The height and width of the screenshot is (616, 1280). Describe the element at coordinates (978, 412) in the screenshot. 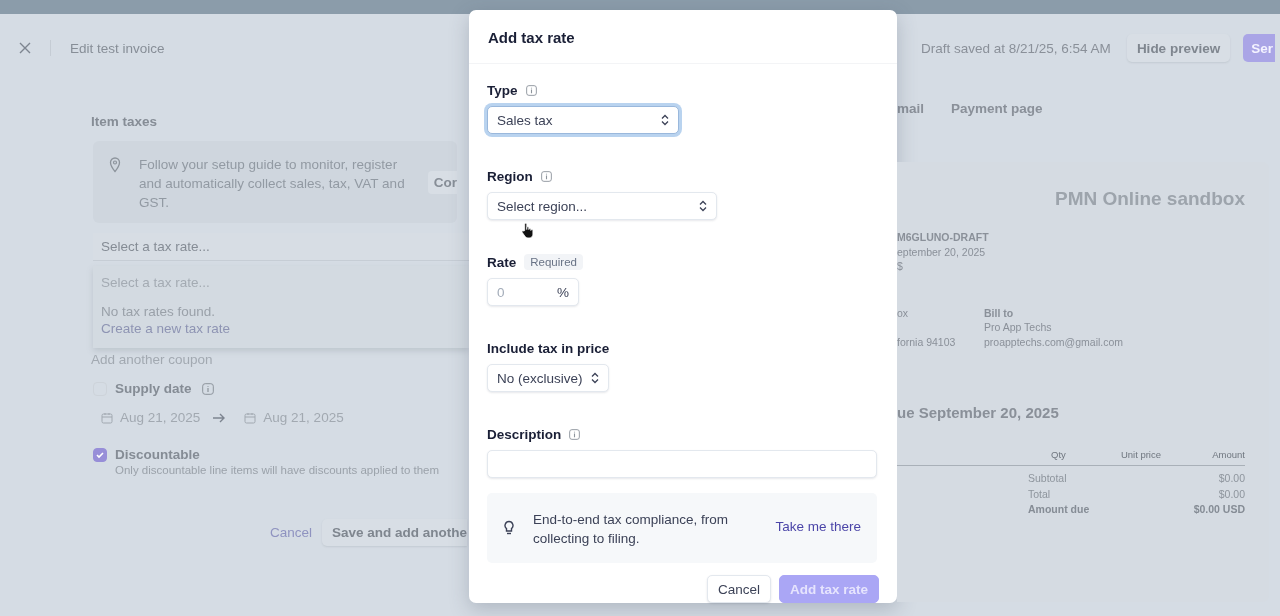

I see `due-heading: ue September 20, 2025` at that location.